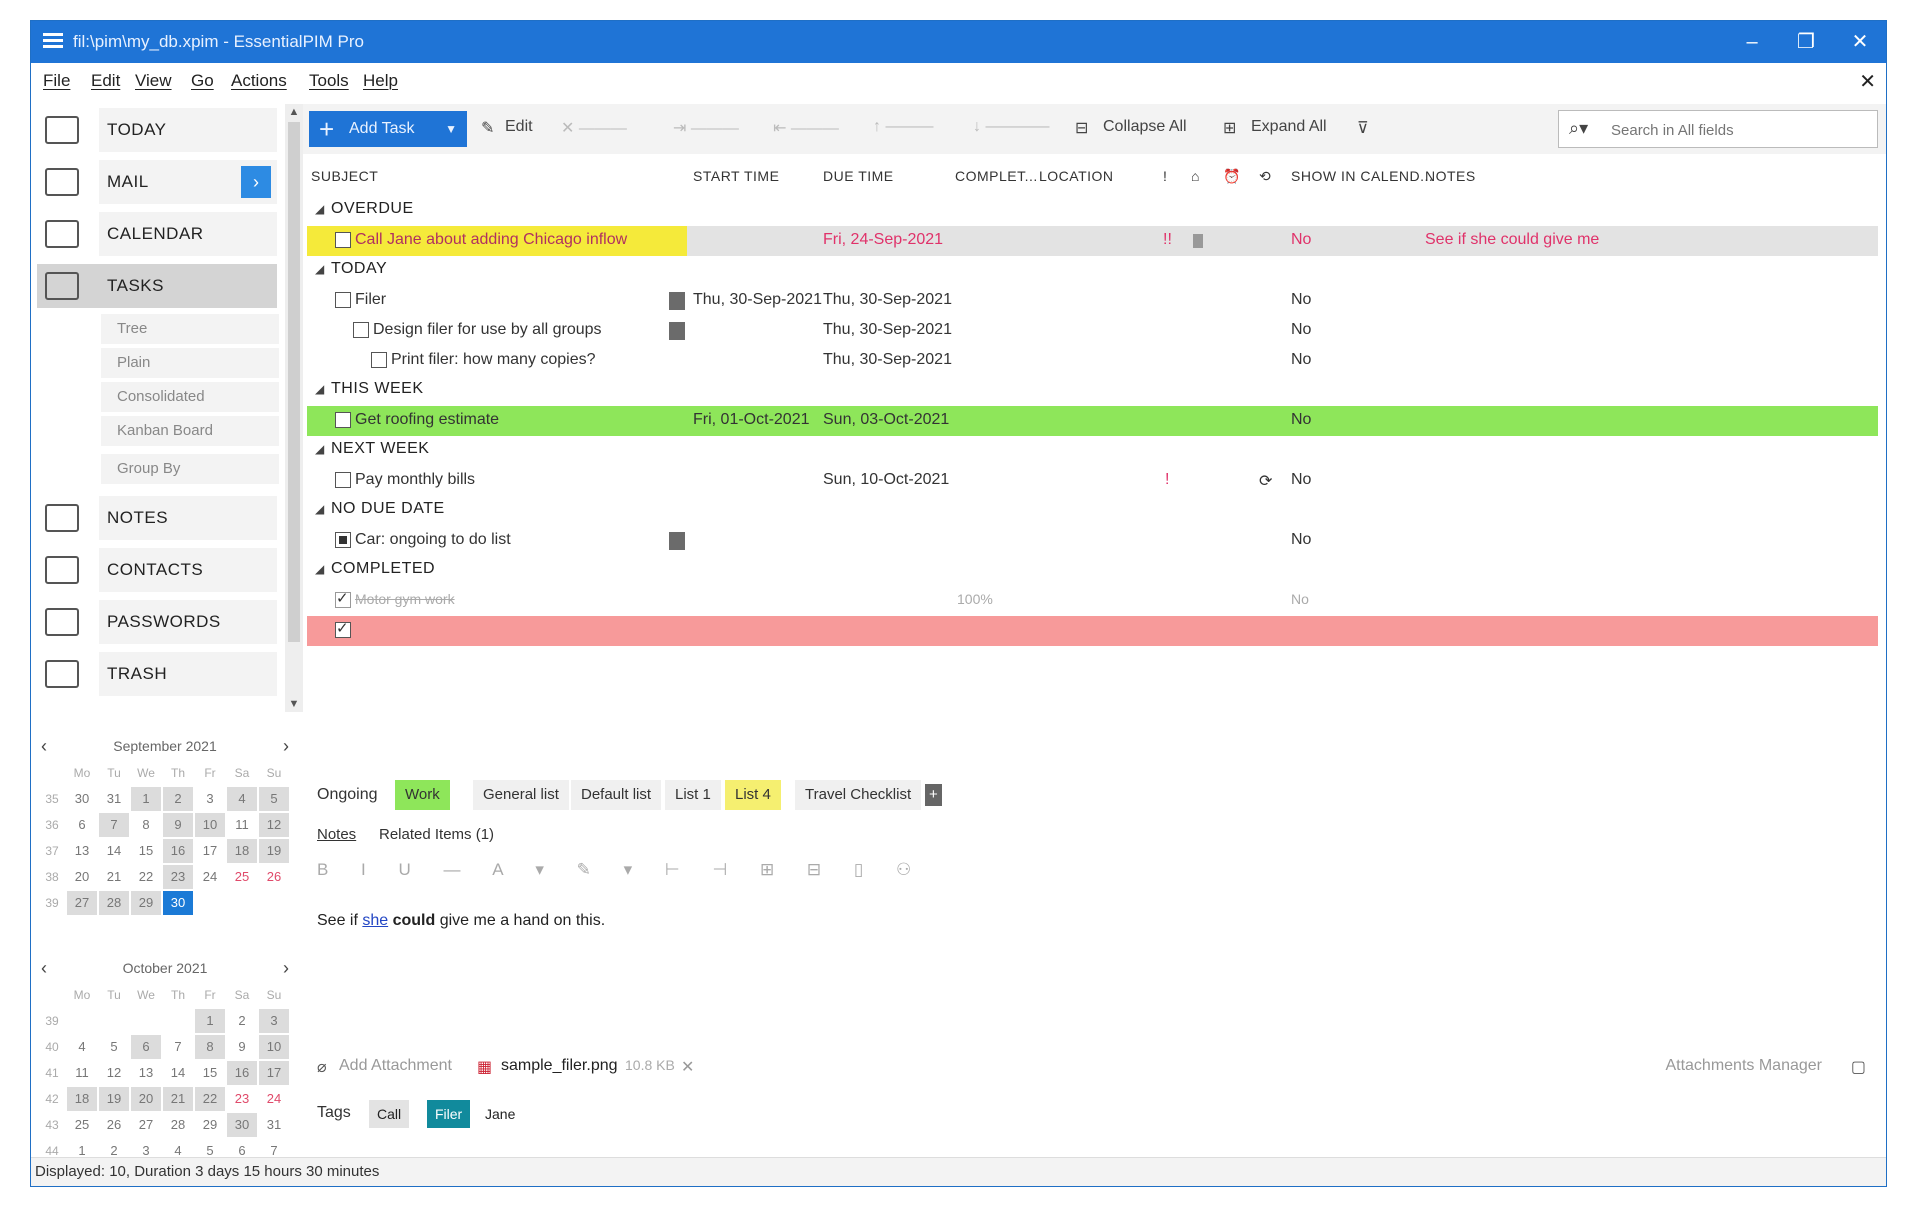  I want to click on calendar-day: 5, so click(114, 1047).